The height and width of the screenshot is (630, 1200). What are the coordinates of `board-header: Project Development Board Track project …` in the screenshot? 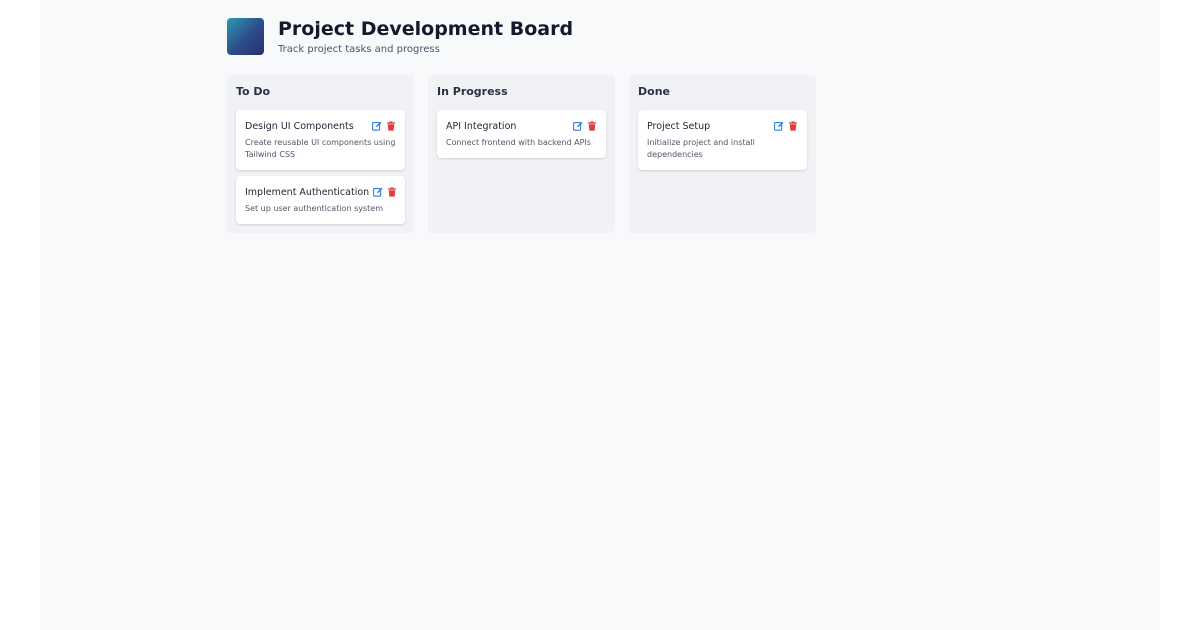 It's located at (400, 36).